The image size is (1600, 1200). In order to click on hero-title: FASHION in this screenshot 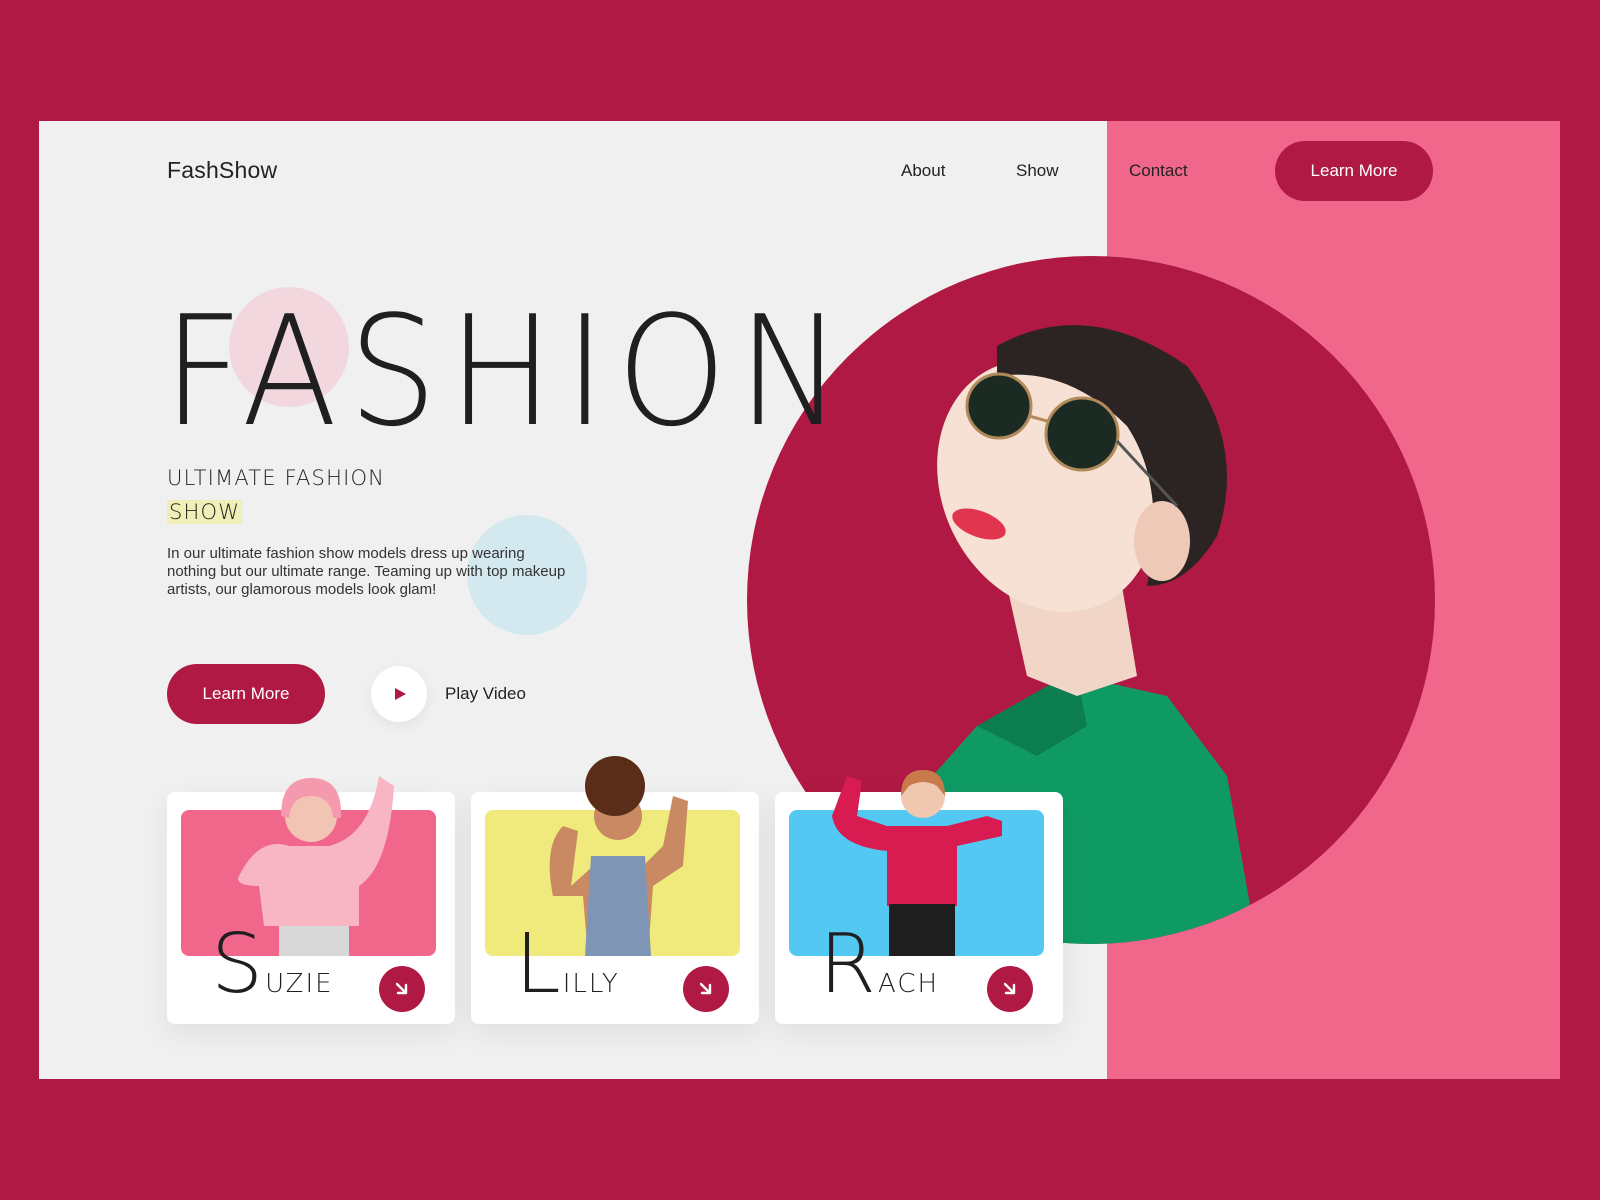, I will do `click(508, 371)`.